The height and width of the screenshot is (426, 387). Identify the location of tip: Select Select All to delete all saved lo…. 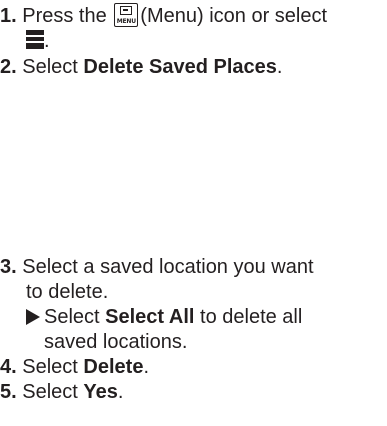
(206, 330).